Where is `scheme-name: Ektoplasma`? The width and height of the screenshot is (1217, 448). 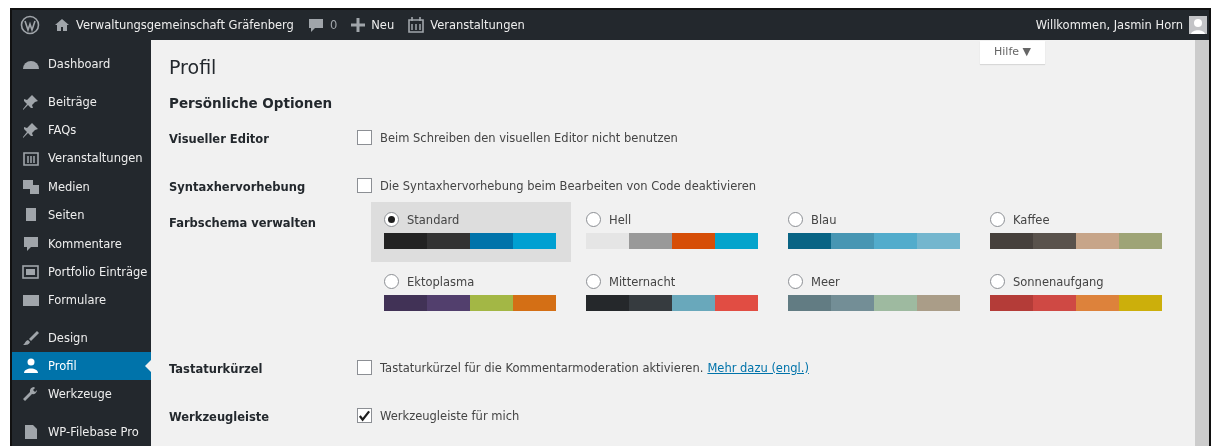
scheme-name: Ektoplasma is located at coordinates (441, 281).